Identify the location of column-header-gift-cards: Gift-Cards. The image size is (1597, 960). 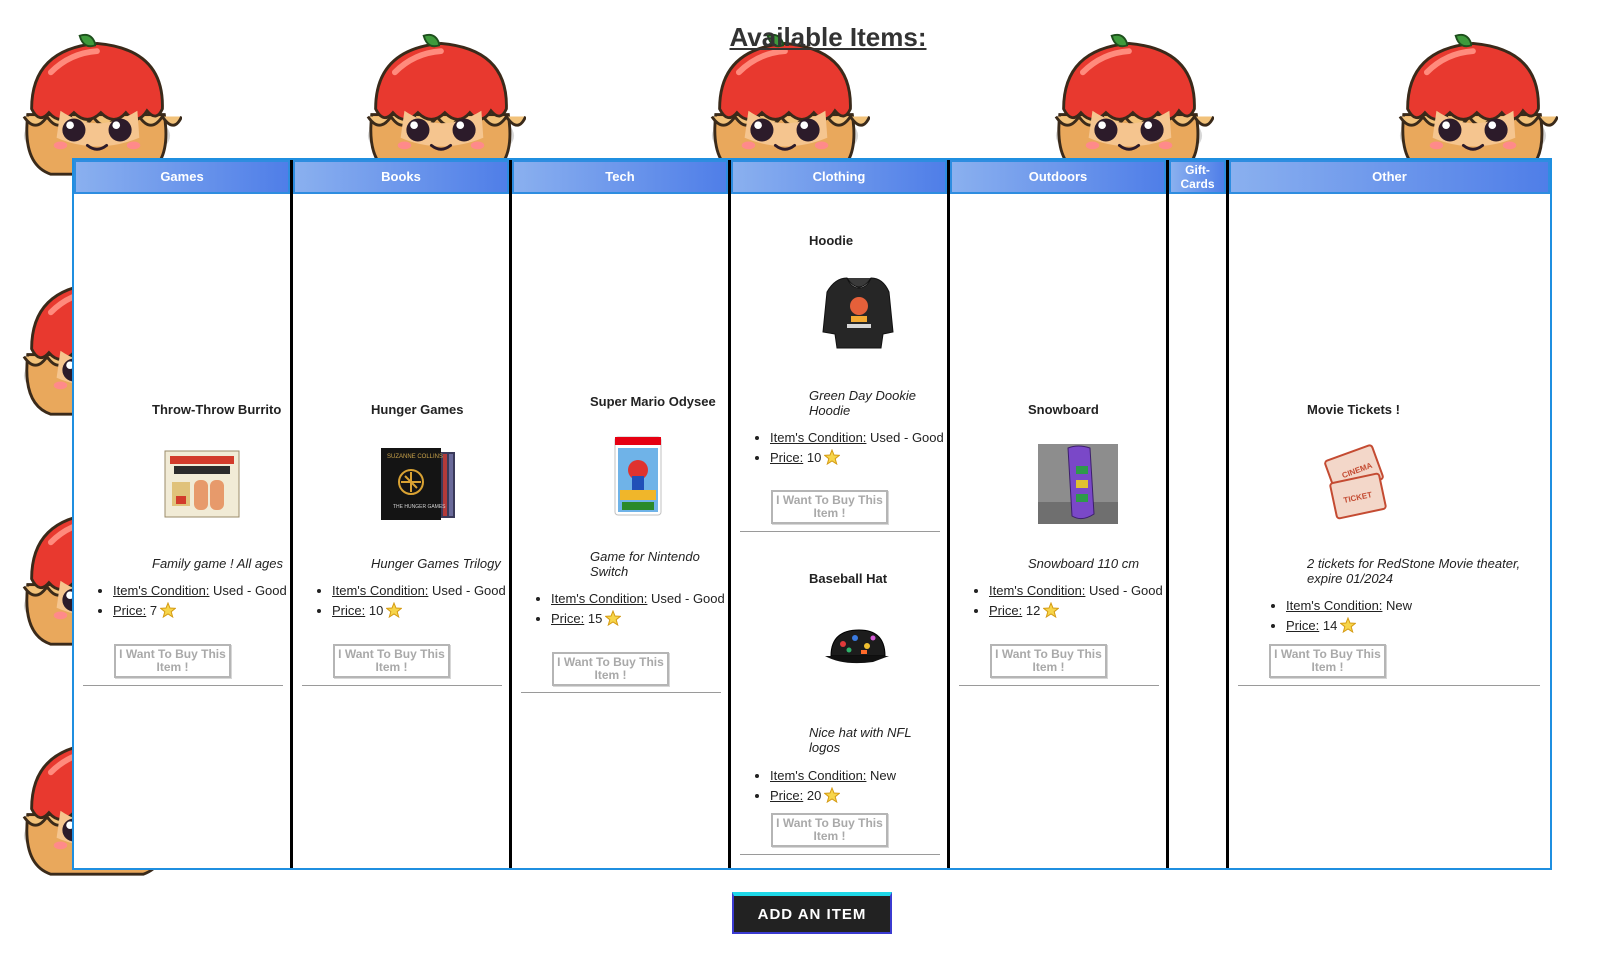
(1197, 177).